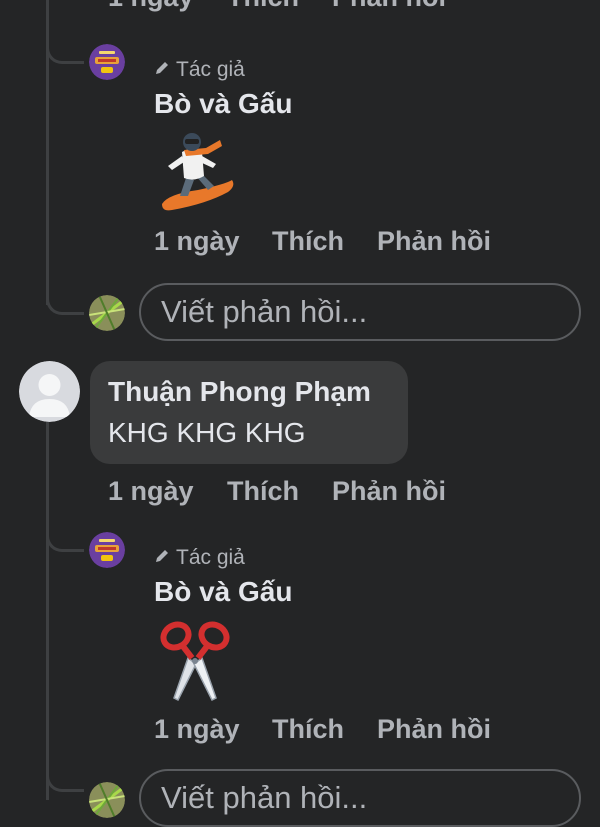  Describe the element at coordinates (249, 392) in the screenshot. I see `comment-author-name: Thuận Phong Phạm` at that location.